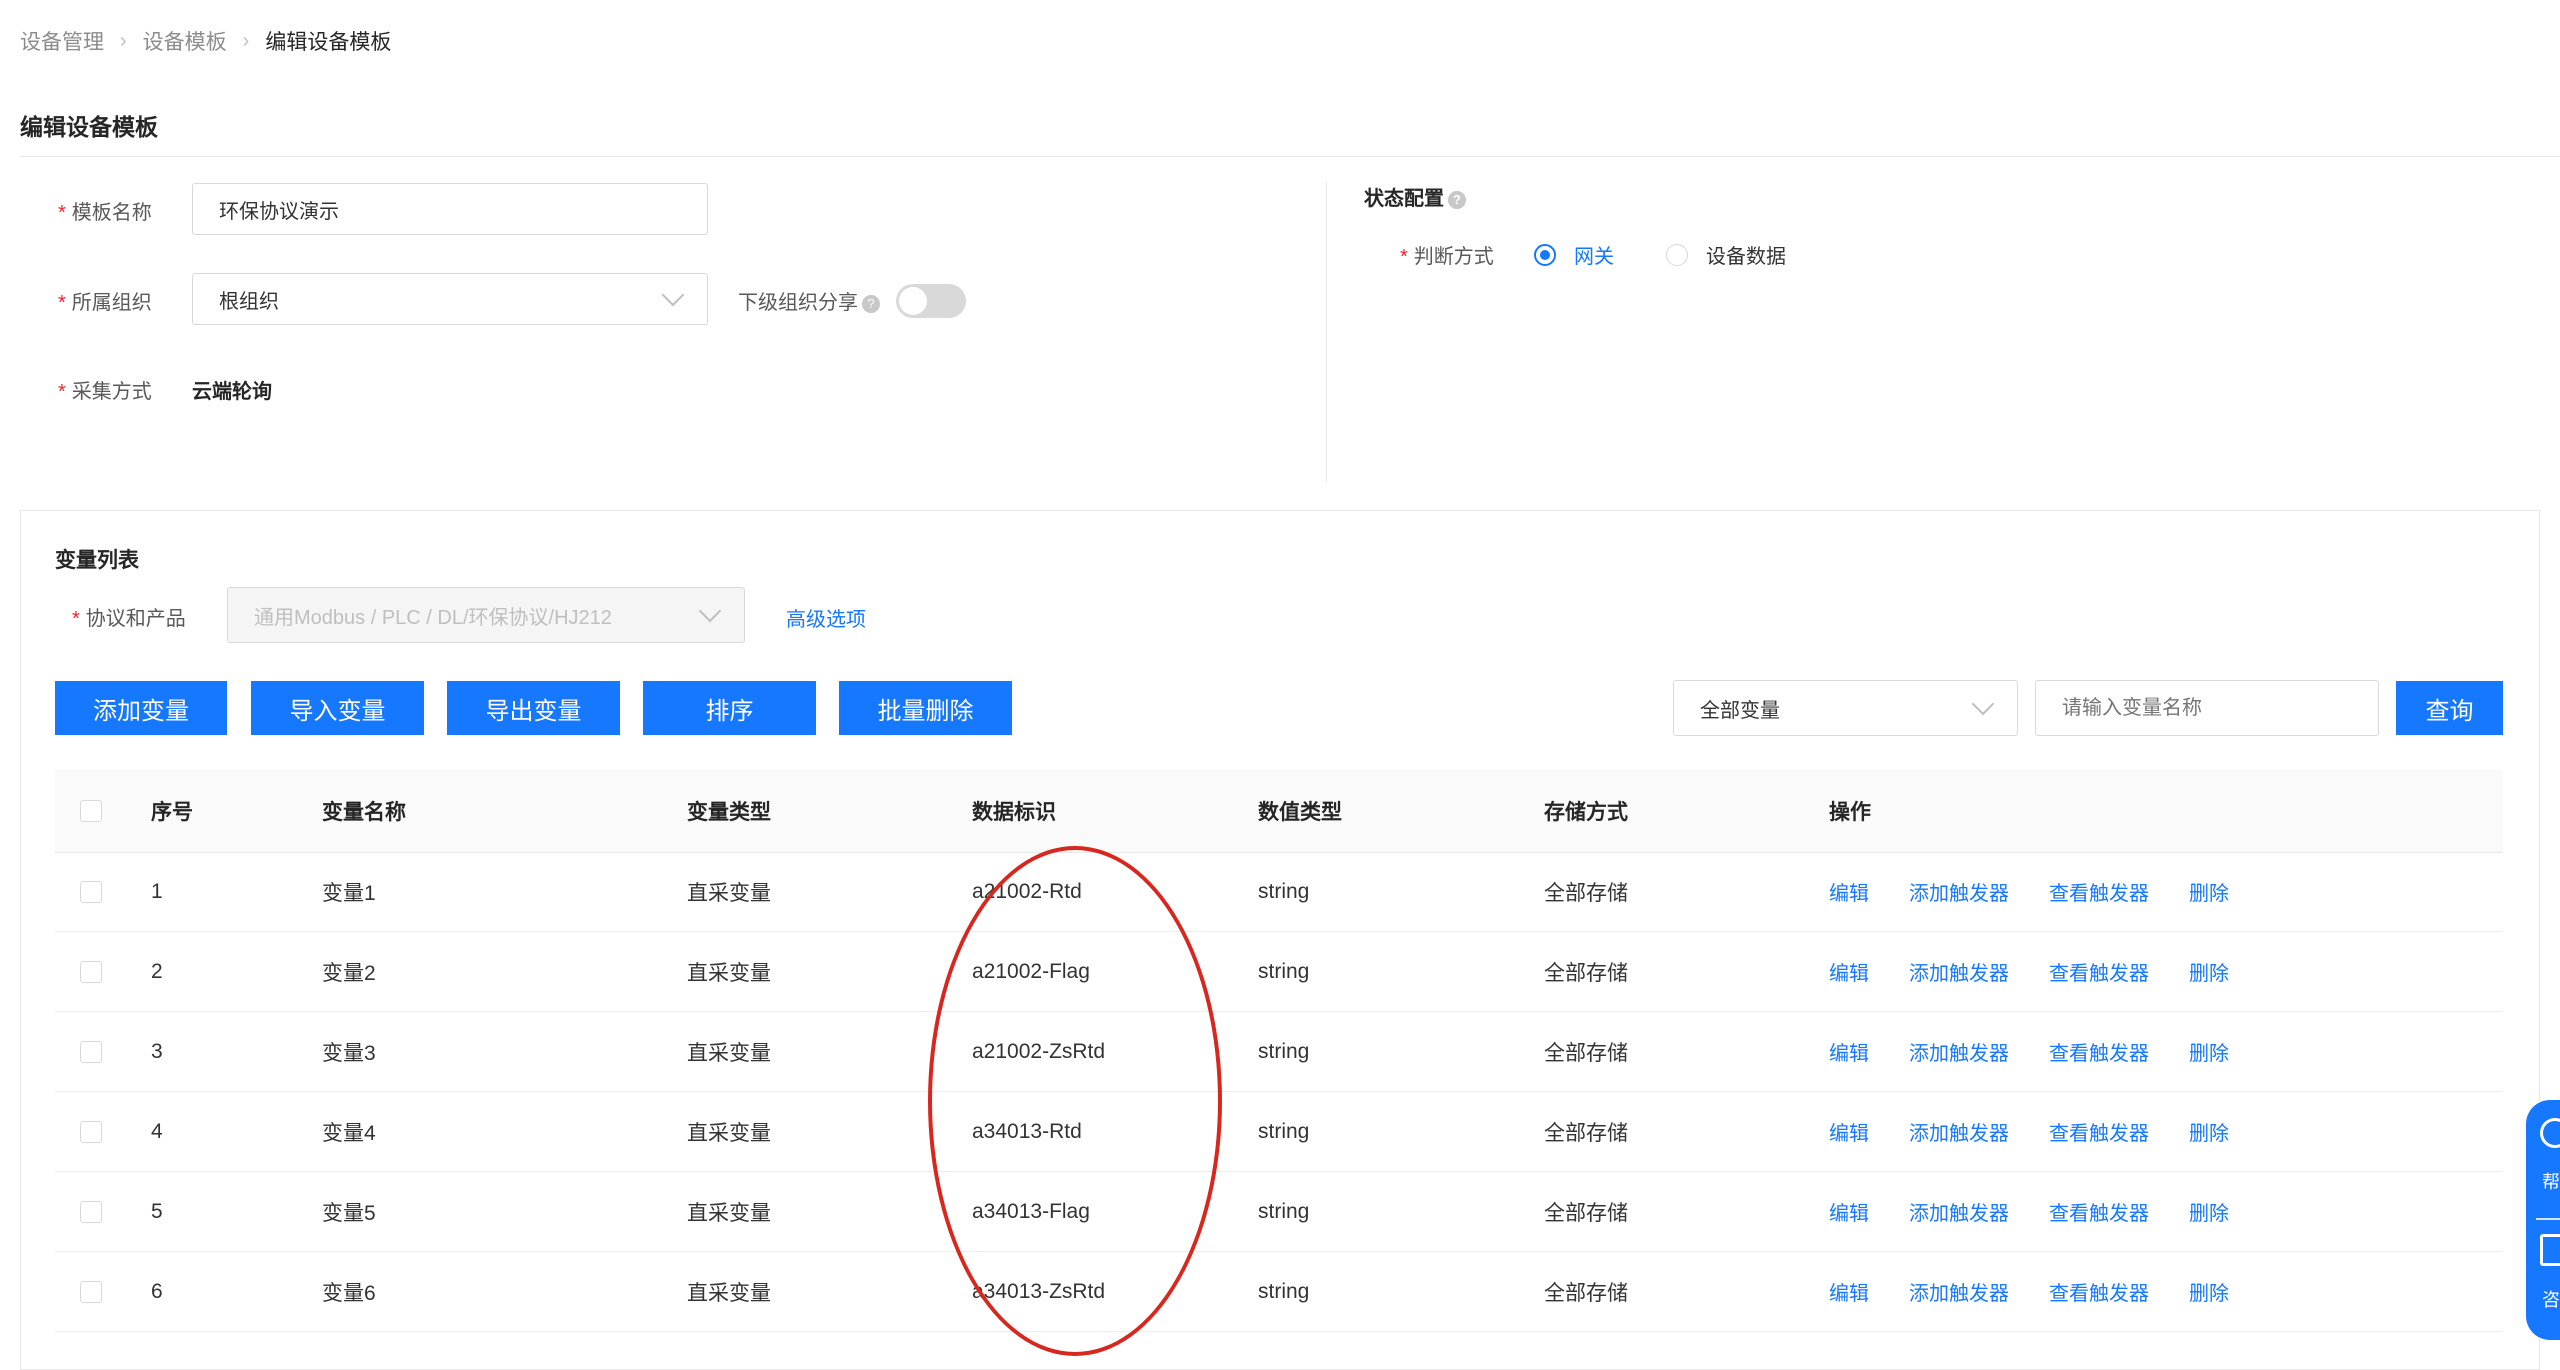 This screenshot has height=1370, width=2560. What do you see at coordinates (157, 1051) in the screenshot?
I see `cell-index: 3` at bounding box center [157, 1051].